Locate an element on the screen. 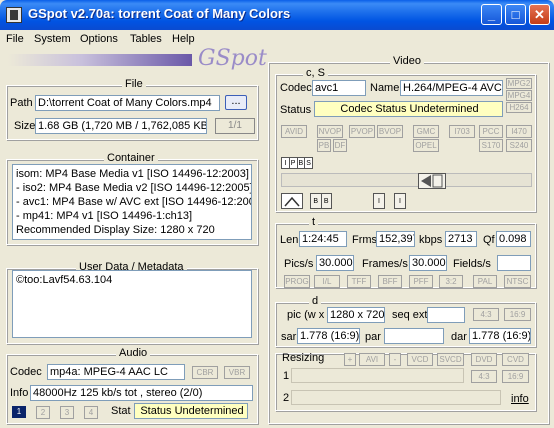 This screenshot has width=554, height=428. gop-i1: I is located at coordinates (379, 201).